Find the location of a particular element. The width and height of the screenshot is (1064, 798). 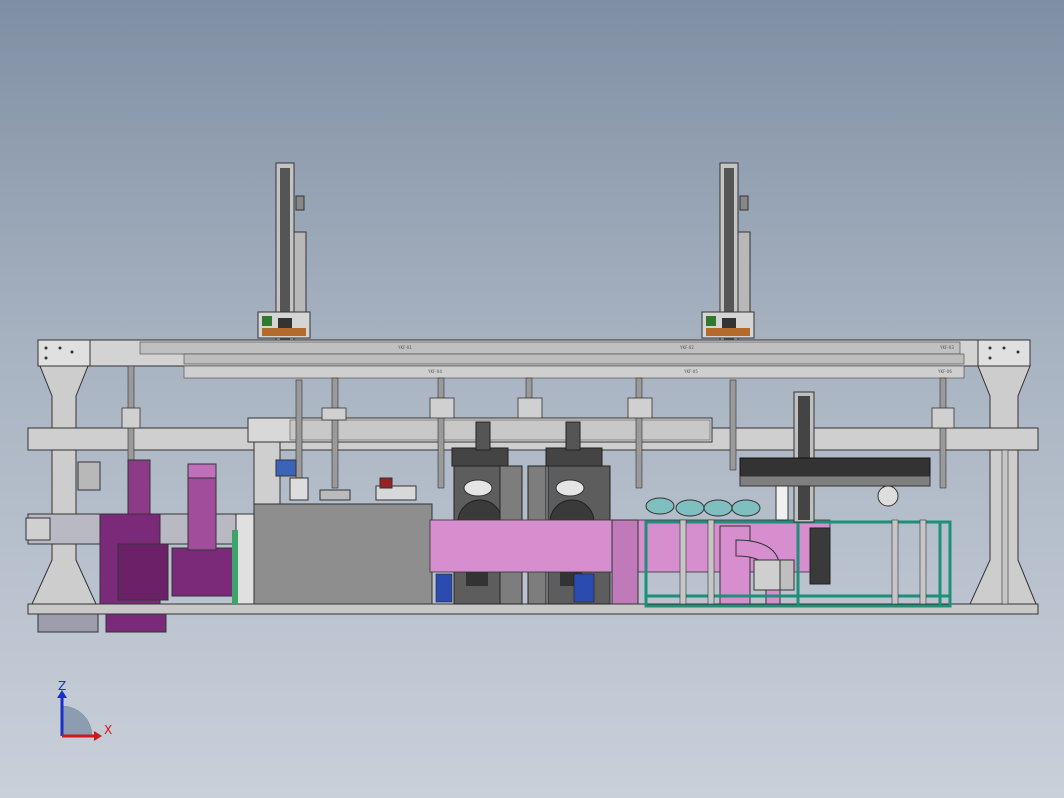

base-frame is located at coordinates (533, 618).